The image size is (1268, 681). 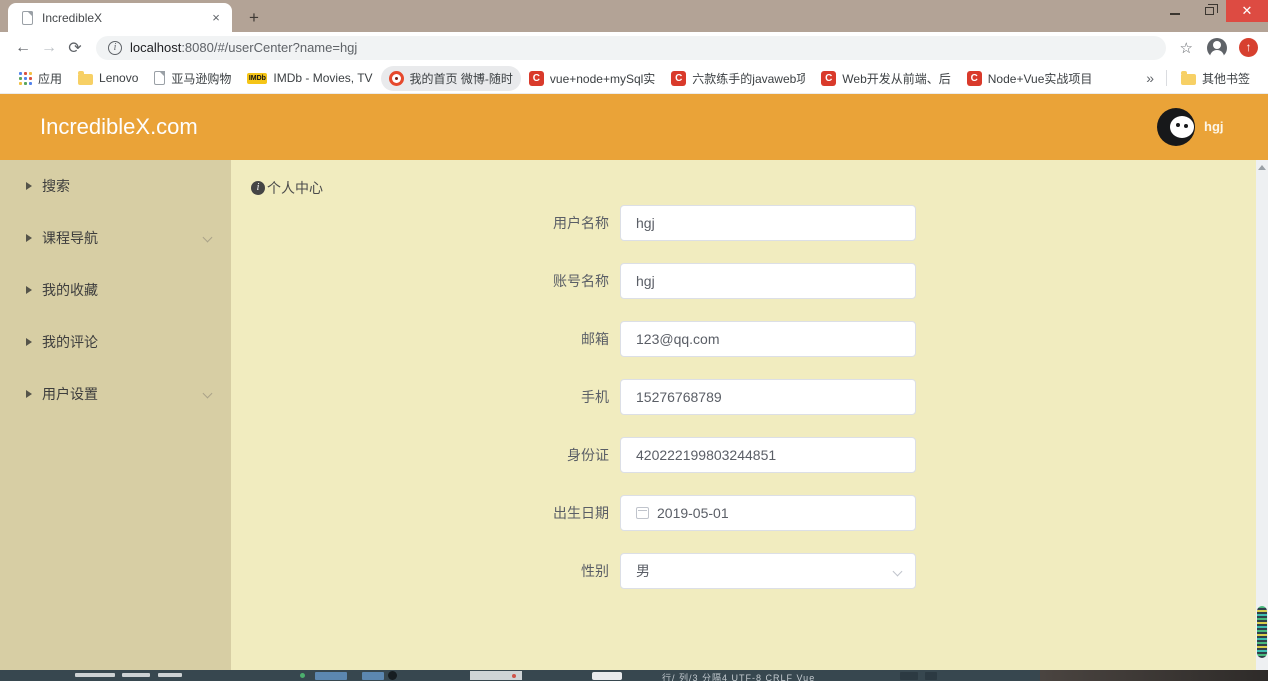 I want to click on field-label: 手机, so click(x=595, y=397).